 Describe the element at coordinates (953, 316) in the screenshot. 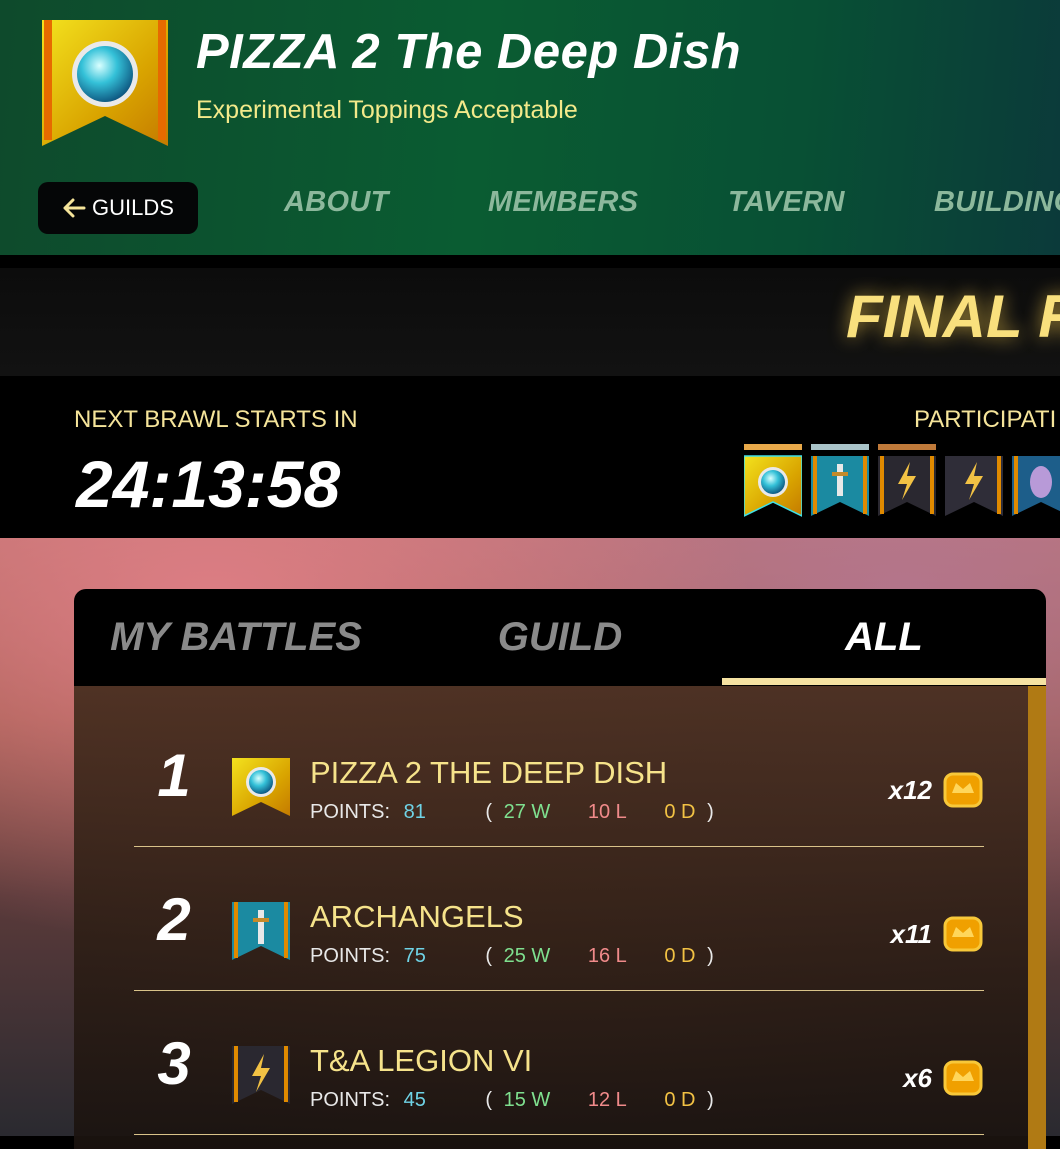

I see `final-results-title: FINAL R` at that location.